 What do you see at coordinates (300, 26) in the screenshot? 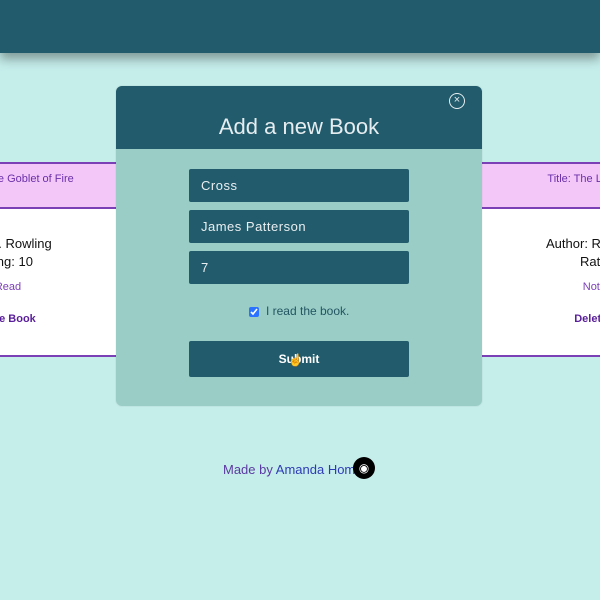
I see `top-navbar` at bounding box center [300, 26].